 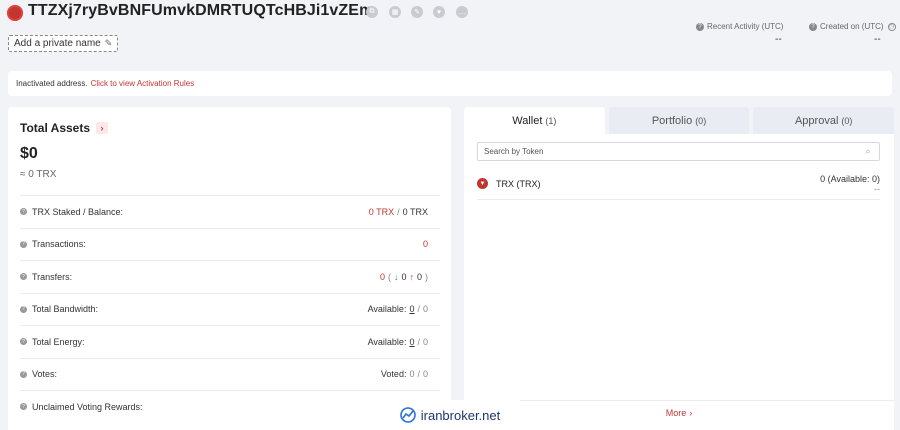 I want to click on token-value: --, so click(x=877, y=188).